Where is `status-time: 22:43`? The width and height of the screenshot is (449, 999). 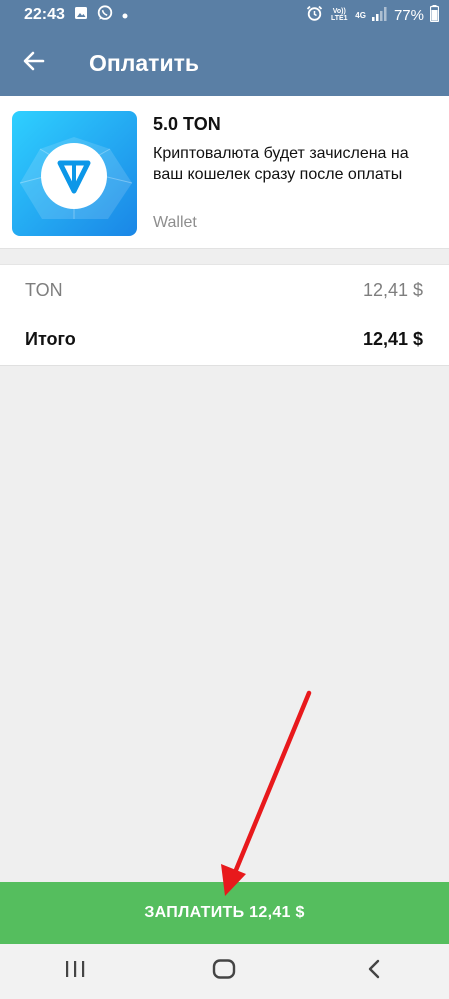
status-time: 22:43 is located at coordinates (44, 14).